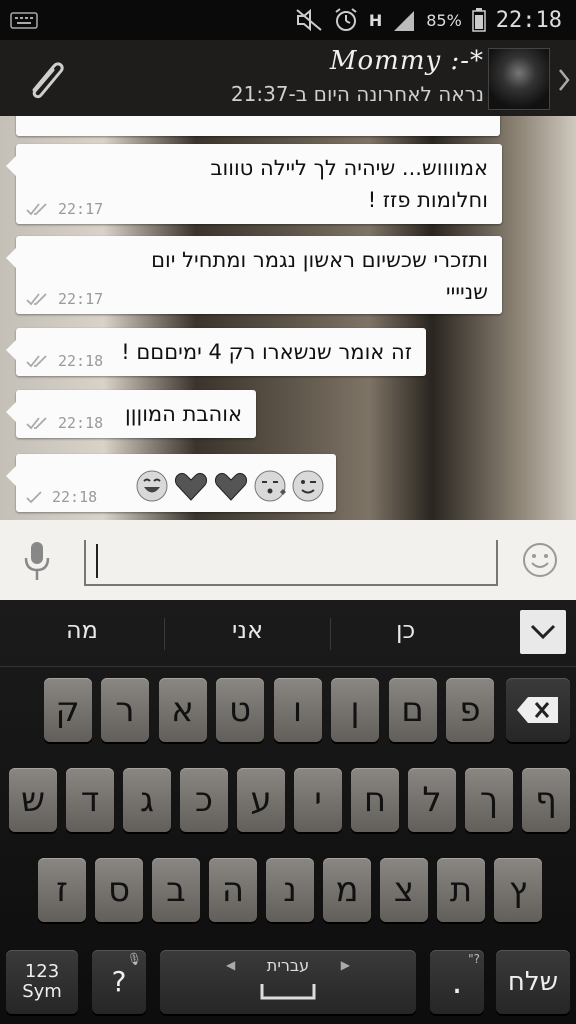 This screenshot has height=1024, width=576. What do you see at coordinates (290, 890) in the screenshot?
I see `key-row3-4: נ` at bounding box center [290, 890].